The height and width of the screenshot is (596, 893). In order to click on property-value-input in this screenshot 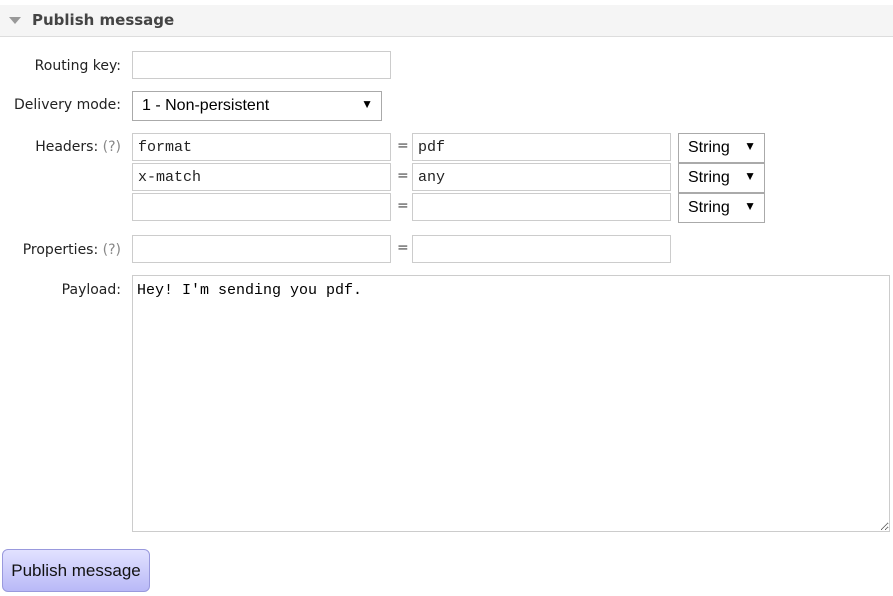, I will do `click(541, 249)`.